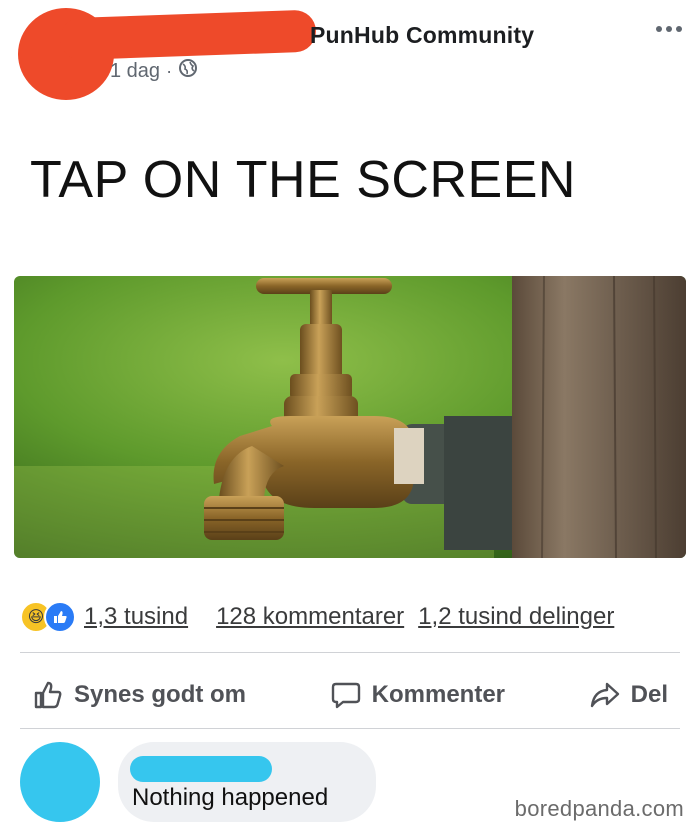  What do you see at coordinates (160, 694) in the screenshot?
I see `like-button-label: Synes godt om` at bounding box center [160, 694].